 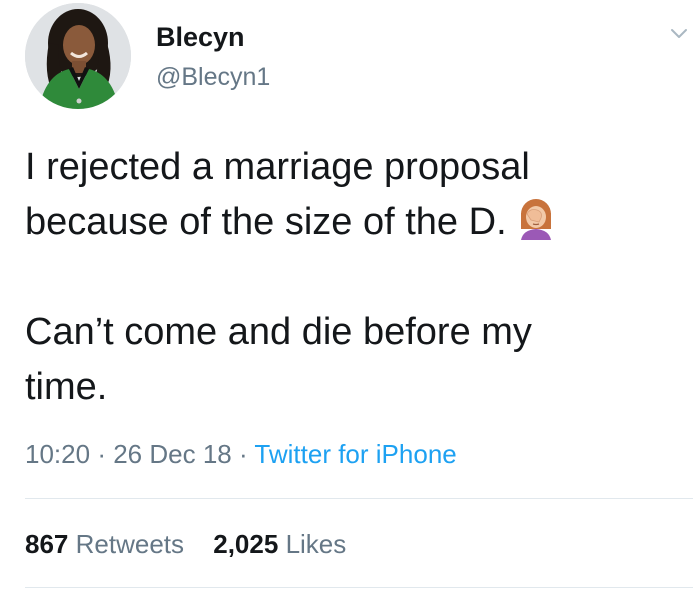 I want to click on tweet-line: I rejected a marriage proposal, so click(x=277, y=167).